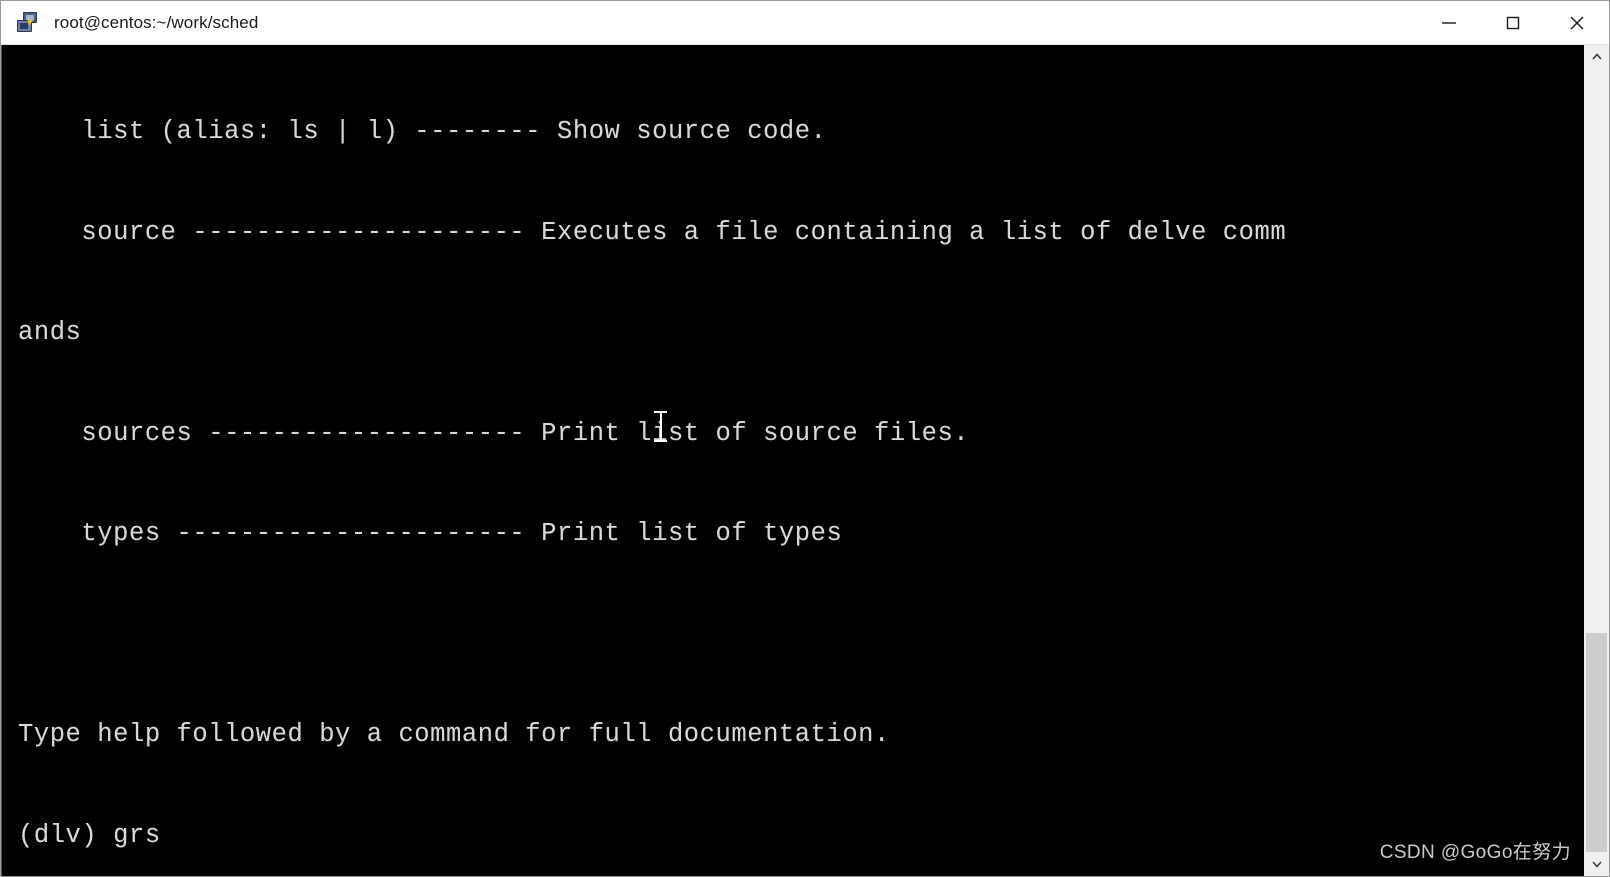 The height and width of the screenshot is (877, 1610). I want to click on vertical-scrollbar, so click(1596, 460).